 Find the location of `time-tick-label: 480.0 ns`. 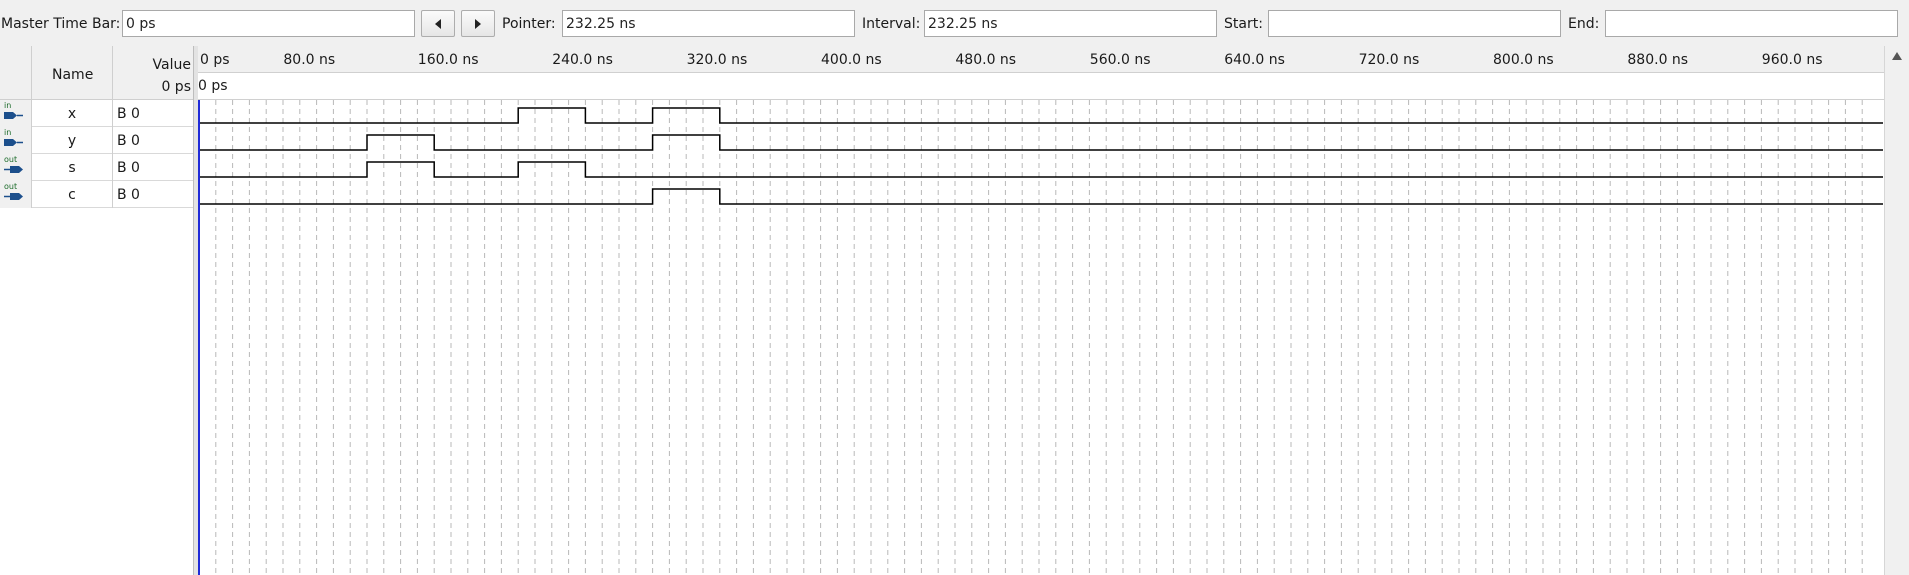

time-tick-label: 480.0 ns is located at coordinates (986, 60).